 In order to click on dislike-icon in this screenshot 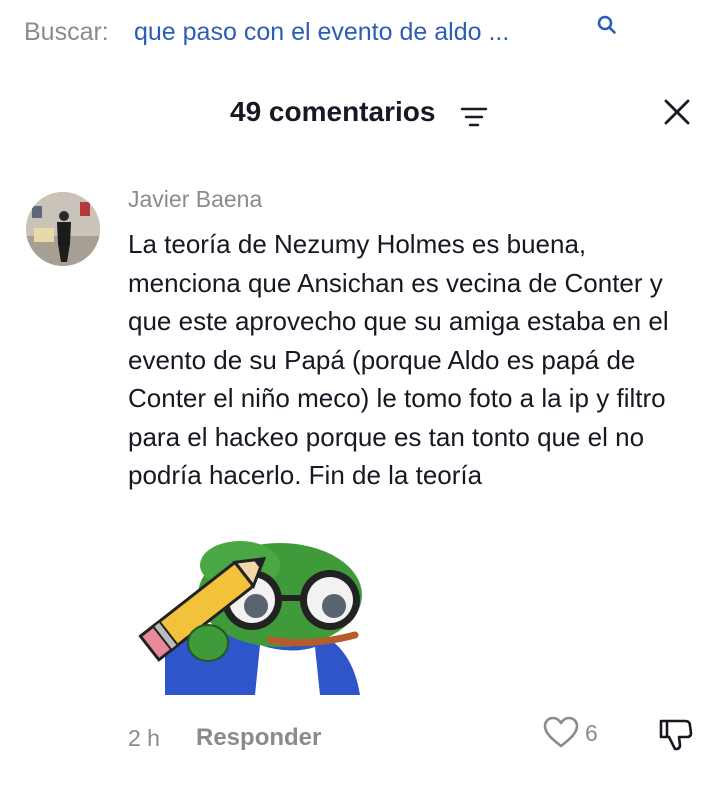, I will do `click(676, 734)`.